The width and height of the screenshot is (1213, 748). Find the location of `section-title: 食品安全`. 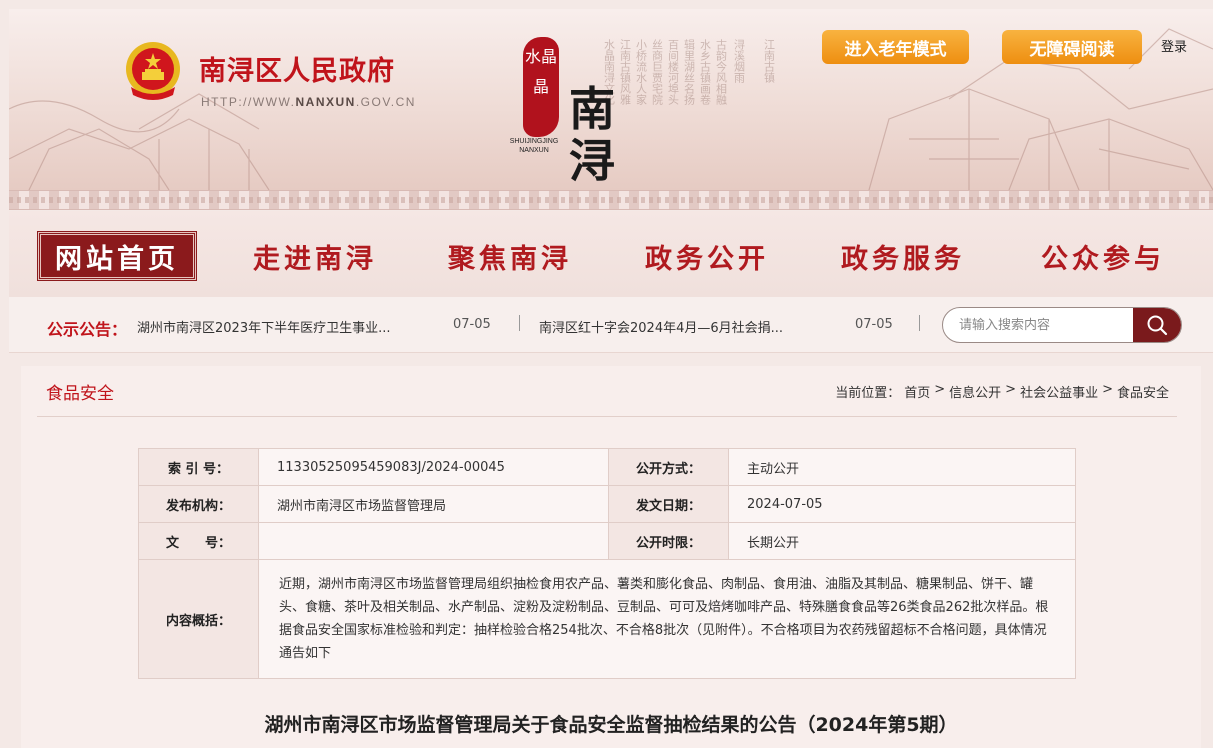

section-title: 食品安全 is located at coordinates (80, 394).